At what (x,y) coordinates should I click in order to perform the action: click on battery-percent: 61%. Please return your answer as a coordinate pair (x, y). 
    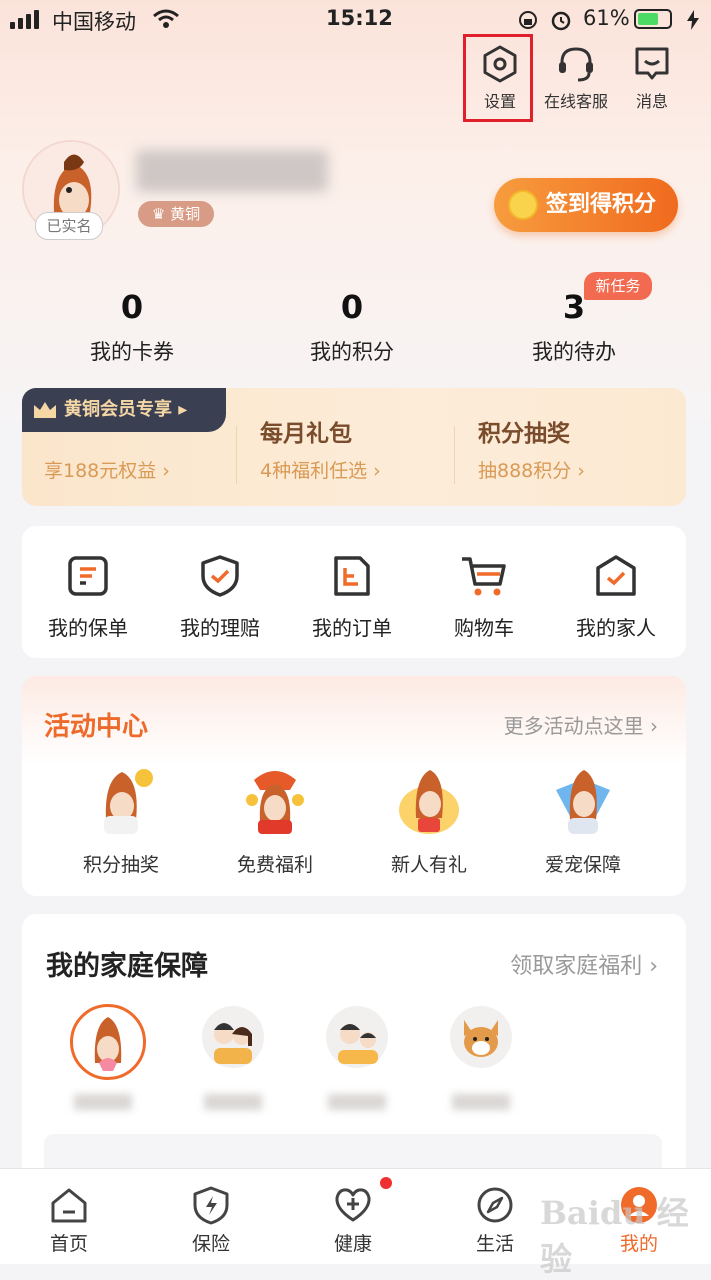
    Looking at the image, I should click on (606, 18).